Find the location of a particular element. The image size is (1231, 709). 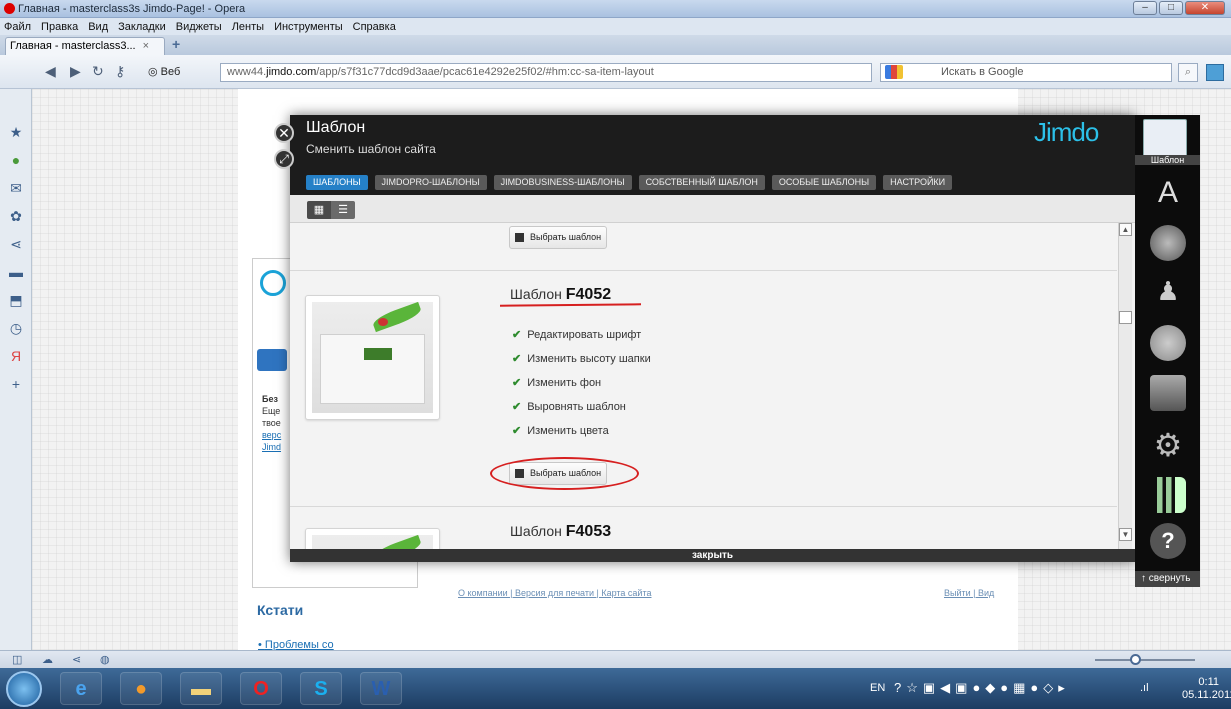

reload-icon: ↻ is located at coordinates (98, 71).